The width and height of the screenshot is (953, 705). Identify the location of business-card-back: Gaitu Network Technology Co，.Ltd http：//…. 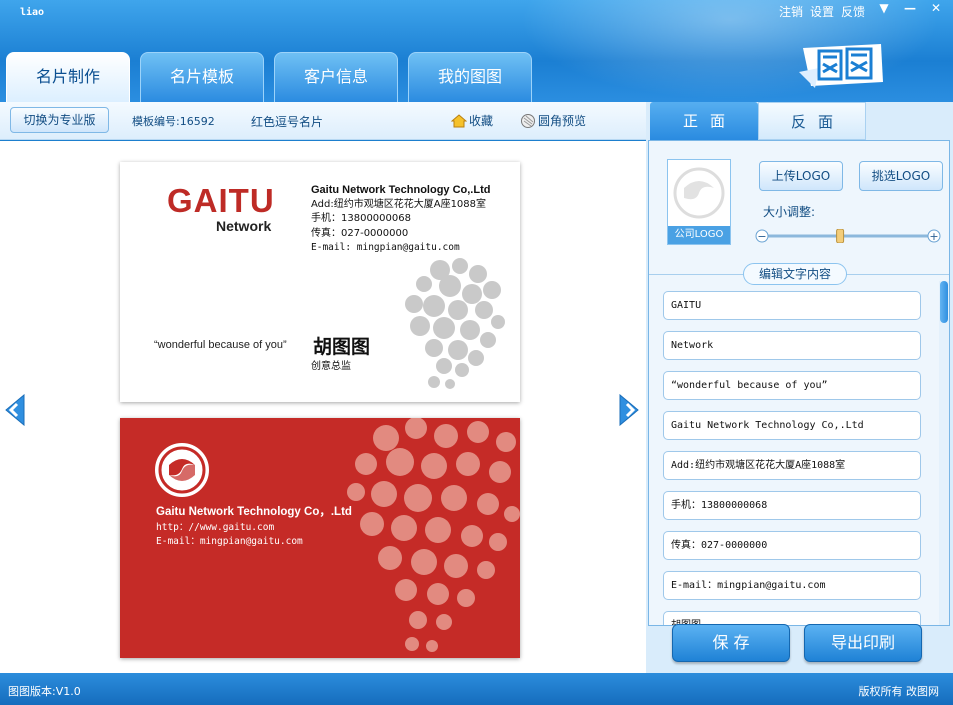
(320, 538).